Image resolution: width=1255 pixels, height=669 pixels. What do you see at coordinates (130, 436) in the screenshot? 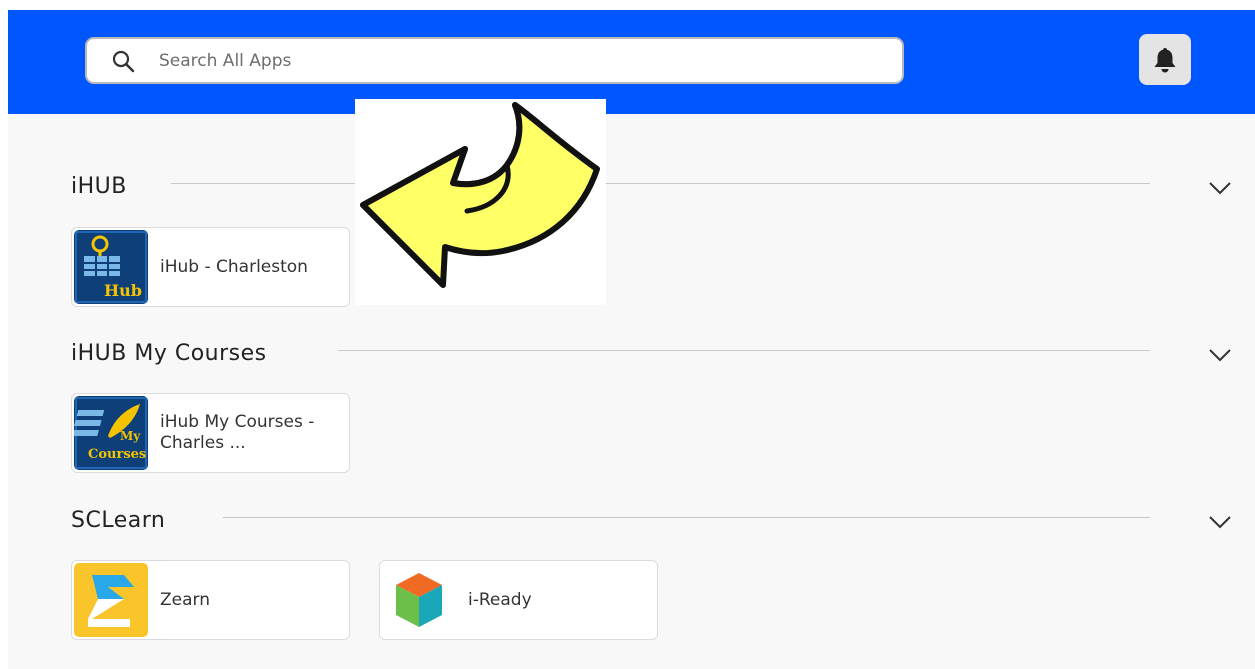
I see `svg-text: My` at bounding box center [130, 436].